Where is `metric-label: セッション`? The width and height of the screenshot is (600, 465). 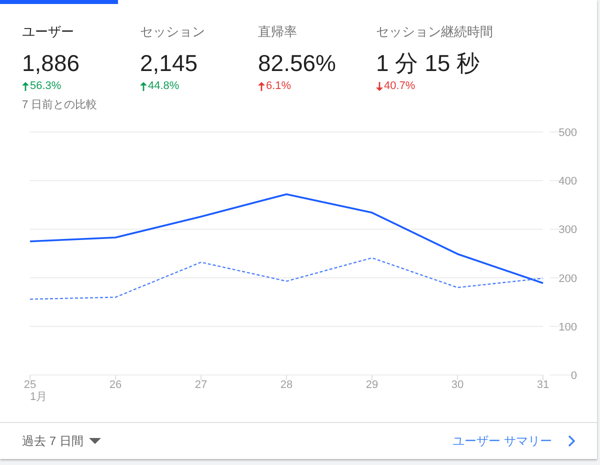
metric-label: セッション is located at coordinates (173, 32).